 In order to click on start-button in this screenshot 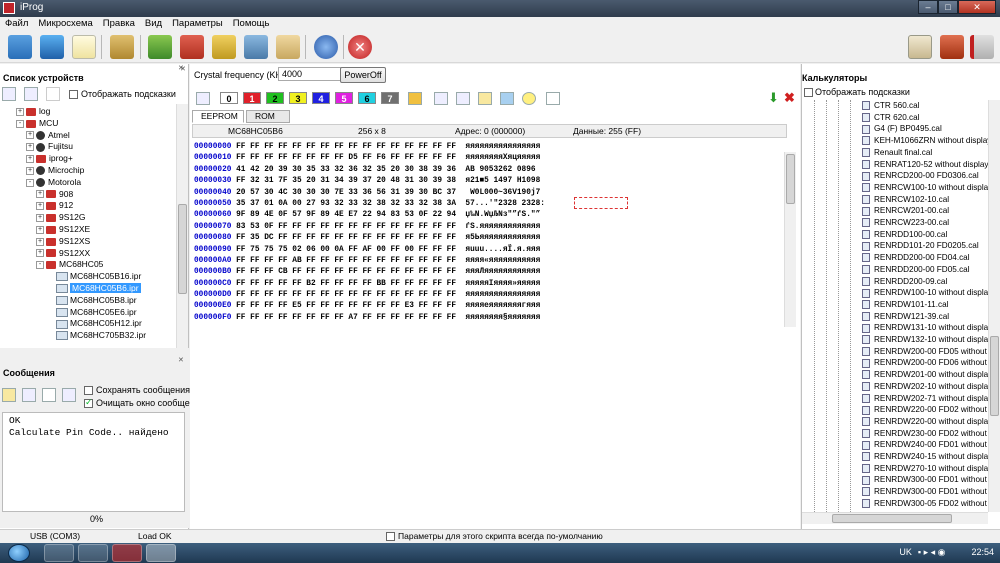, I will do `click(19, 553)`.